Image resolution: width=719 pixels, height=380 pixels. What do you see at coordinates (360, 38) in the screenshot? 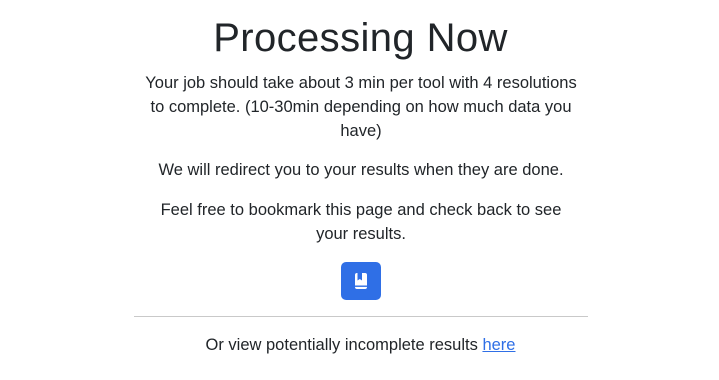
I see `page-title: Processing Now` at bounding box center [360, 38].